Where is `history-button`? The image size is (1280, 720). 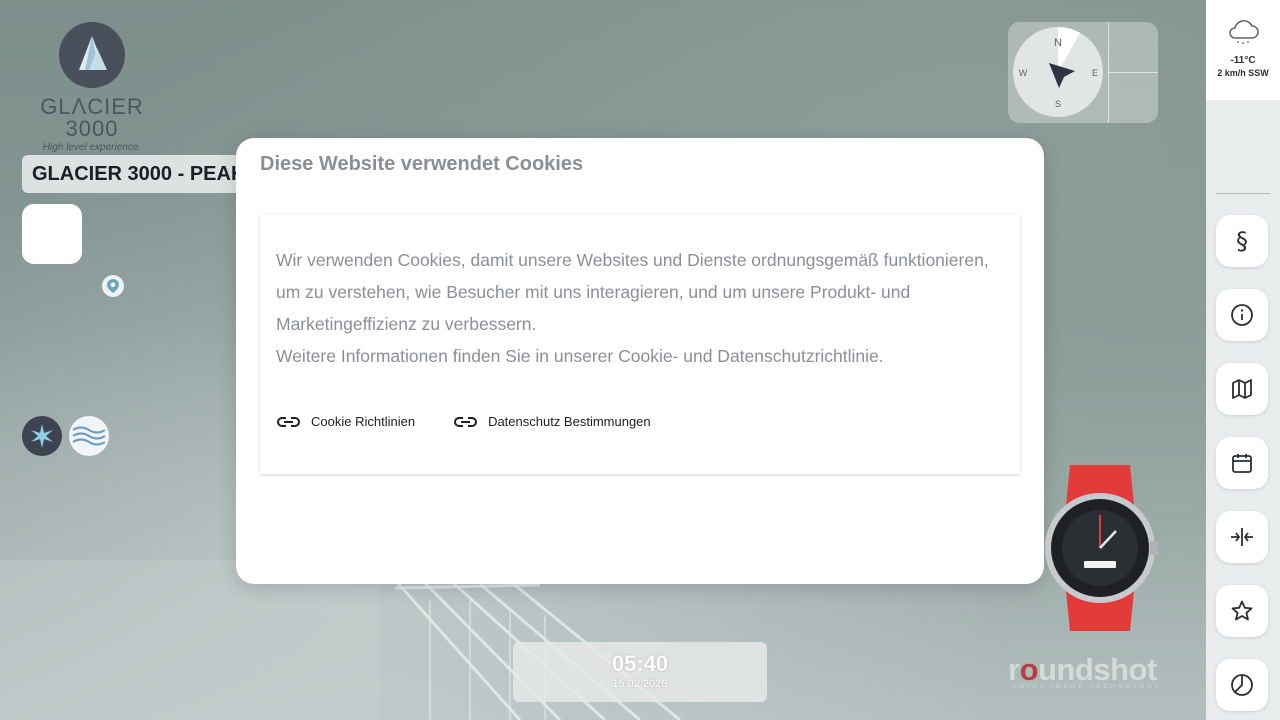 history-button is located at coordinates (1242, 685).